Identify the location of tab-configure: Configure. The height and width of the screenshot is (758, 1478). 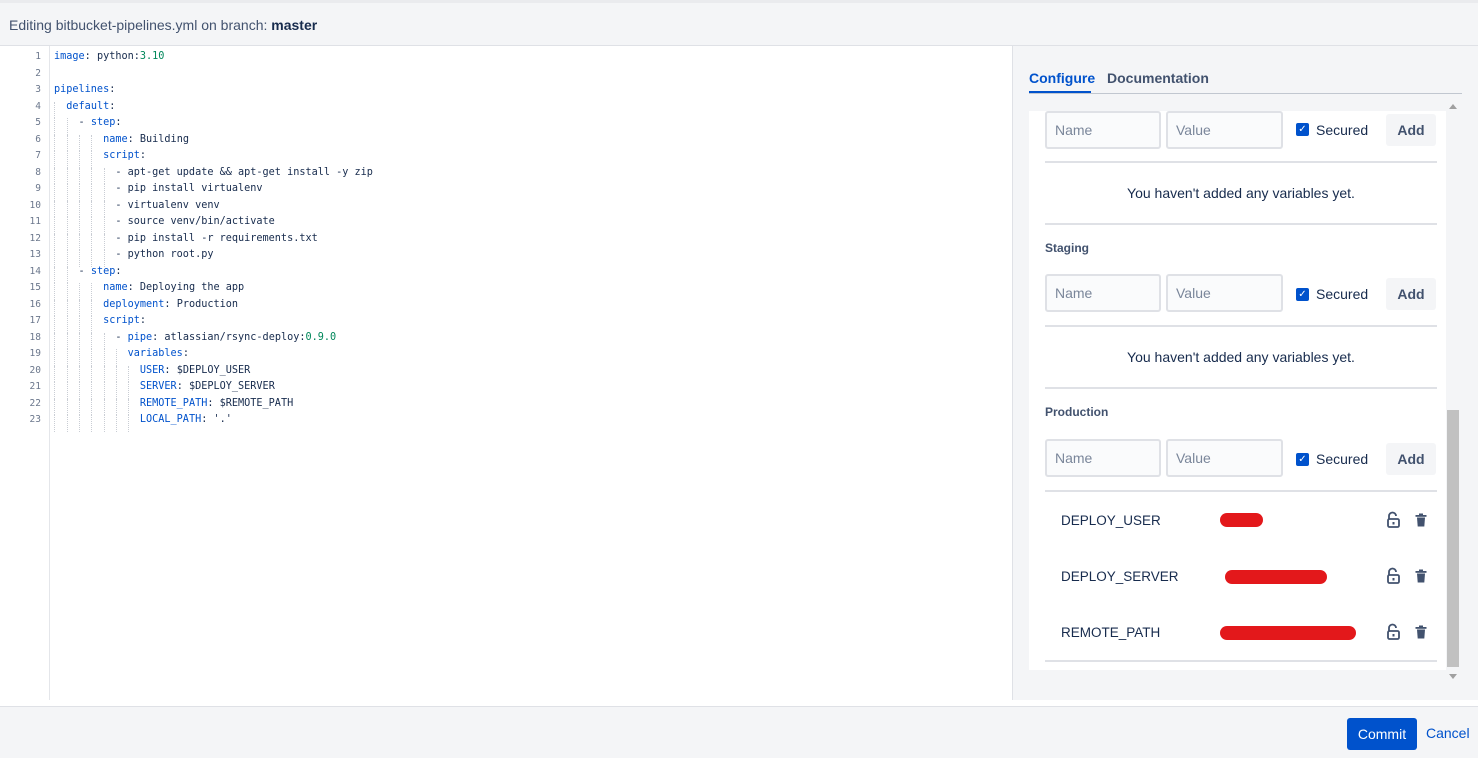
(1062, 78).